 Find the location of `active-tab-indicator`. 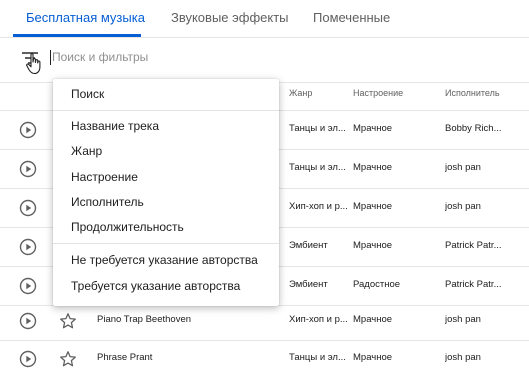

active-tab-indicator is located at coordinates (77, 35).